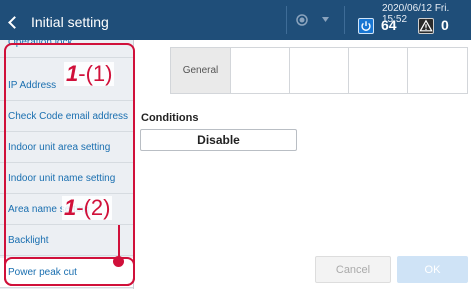 This screenshot has width=471, height=289. I want to click on callout-label-1-1: 1-(1), so click(89, 73).